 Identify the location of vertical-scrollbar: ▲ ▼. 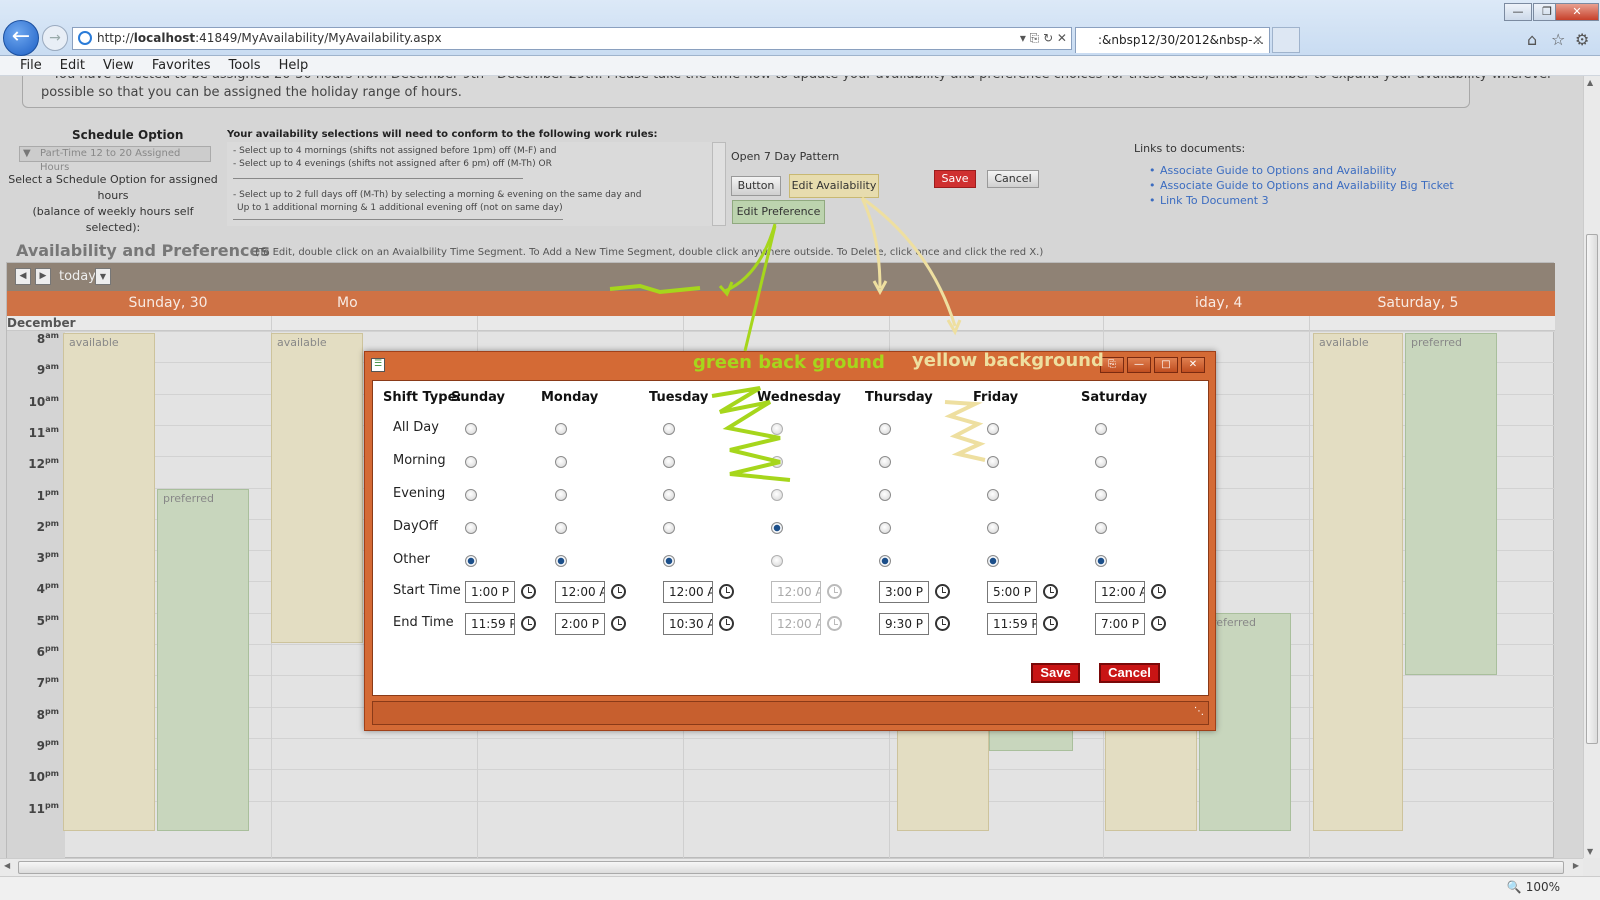
(1591, 467).